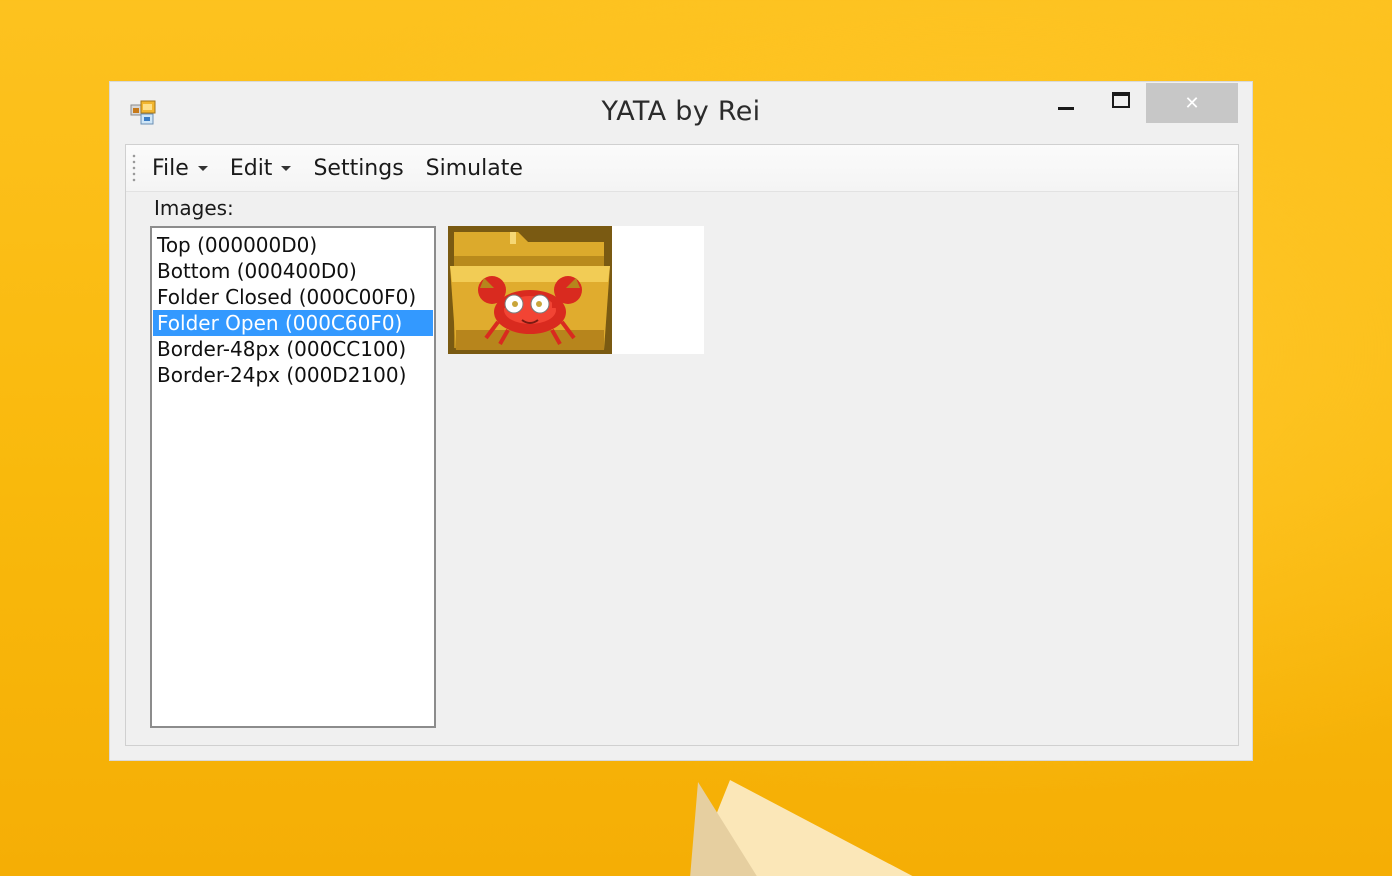 This screenshot has height=876, width=1392. I want to click on minimize-button, so click(1066, 103).